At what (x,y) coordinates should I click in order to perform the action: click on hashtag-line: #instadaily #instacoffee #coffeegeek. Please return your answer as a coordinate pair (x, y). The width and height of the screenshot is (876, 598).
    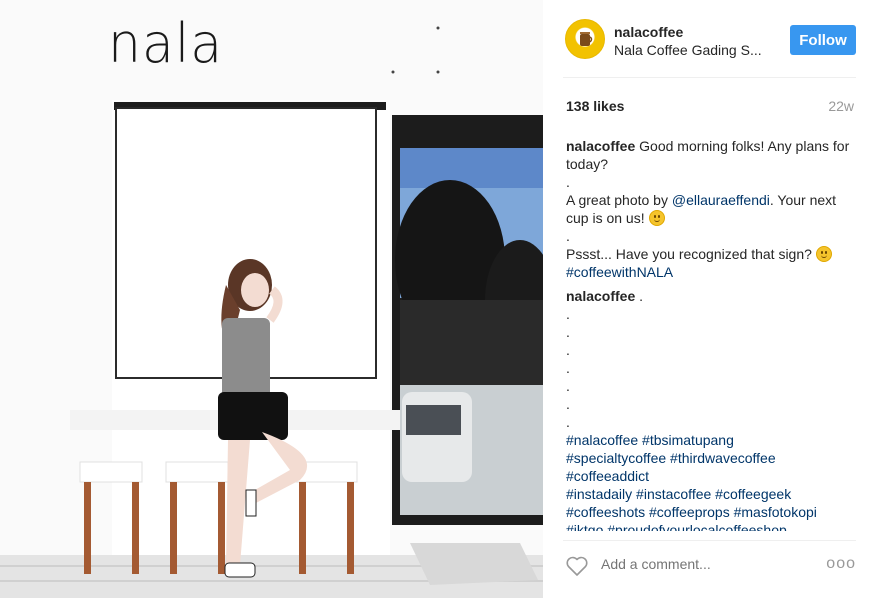
    Looking at the image, I should click on (711, 494).